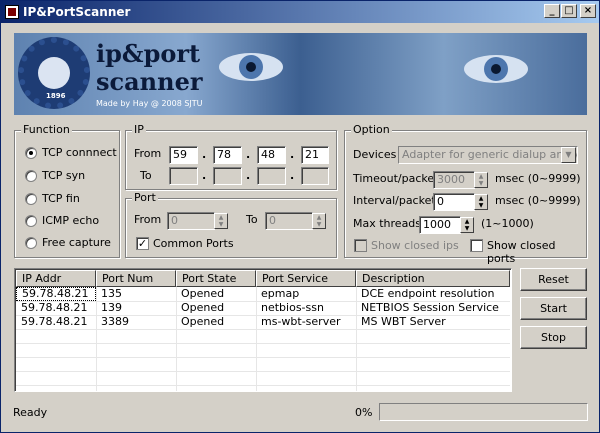 The width and height of the screenshot is (600, 433). I want to click on port-group: Port From 0 ▲ ▼ To 0 ▲ ▼ ✓ Common Ports, so click(231, 224).